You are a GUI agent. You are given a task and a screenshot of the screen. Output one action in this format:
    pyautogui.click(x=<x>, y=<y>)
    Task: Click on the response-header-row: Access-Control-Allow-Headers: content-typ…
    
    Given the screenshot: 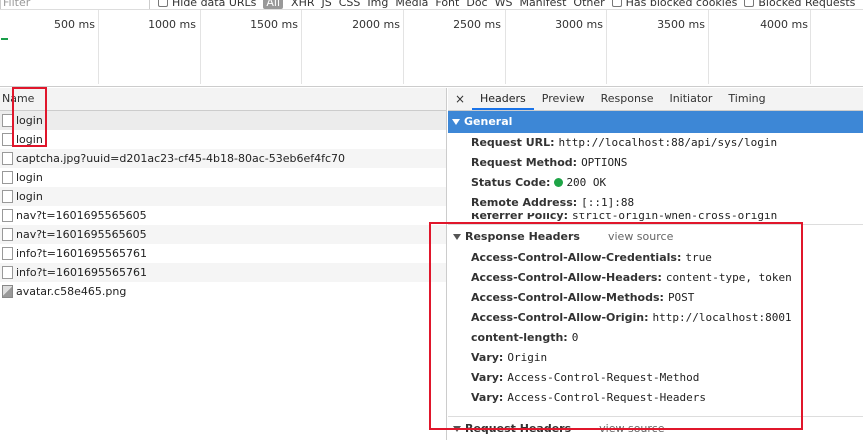 What is the action you would take?
    pyautogui.click(x=631, y=277)
    